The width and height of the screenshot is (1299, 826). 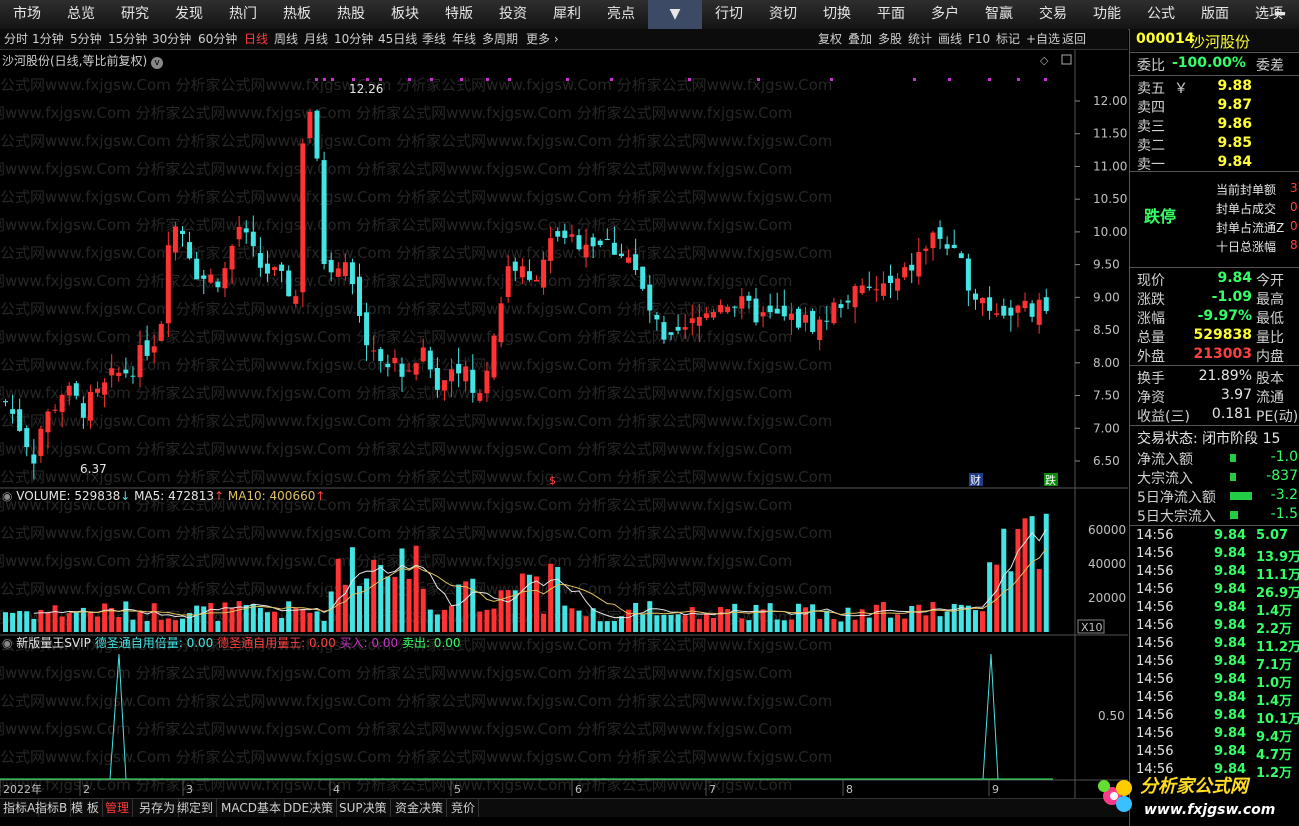 I want to click on period-7: 周线, so click(x=286, y=39).